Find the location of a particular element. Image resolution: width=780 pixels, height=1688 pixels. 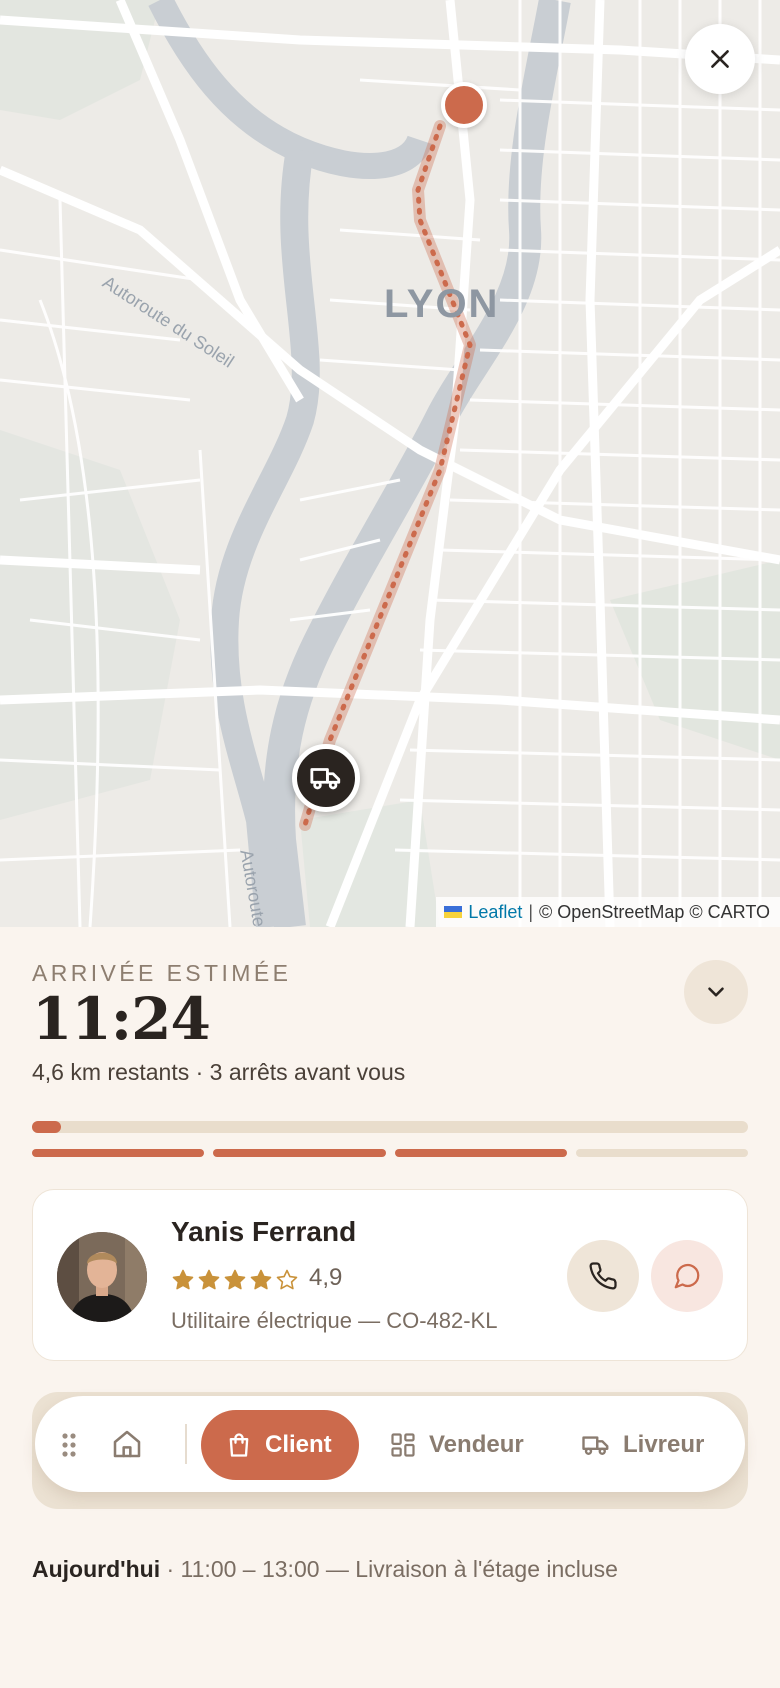

home-icon is located at coordinates (127, 1444).